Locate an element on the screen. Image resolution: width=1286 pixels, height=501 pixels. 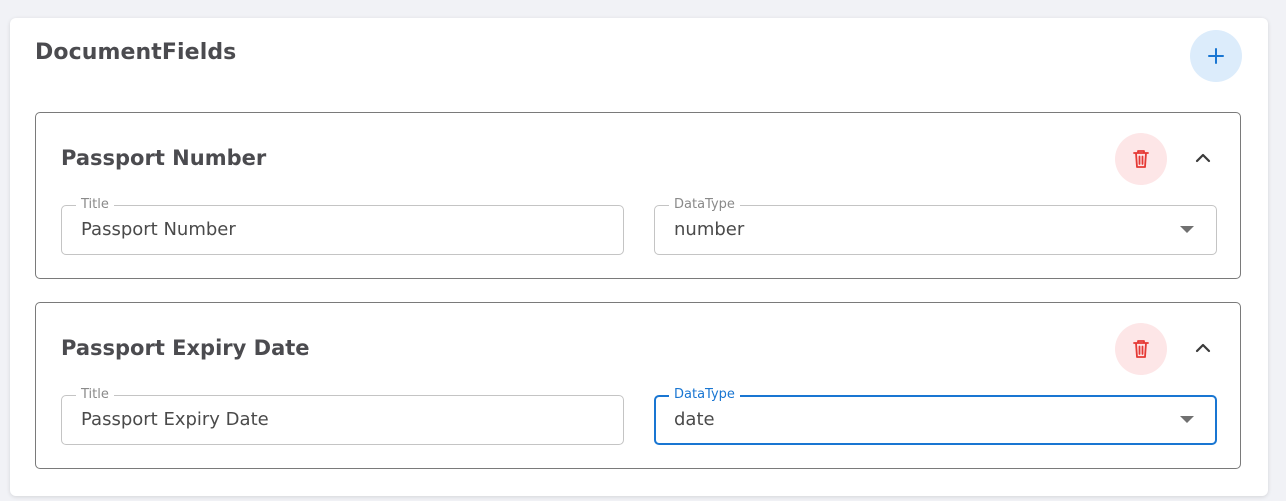
datatype-select: DataType number is located at coordinates (935, 226).